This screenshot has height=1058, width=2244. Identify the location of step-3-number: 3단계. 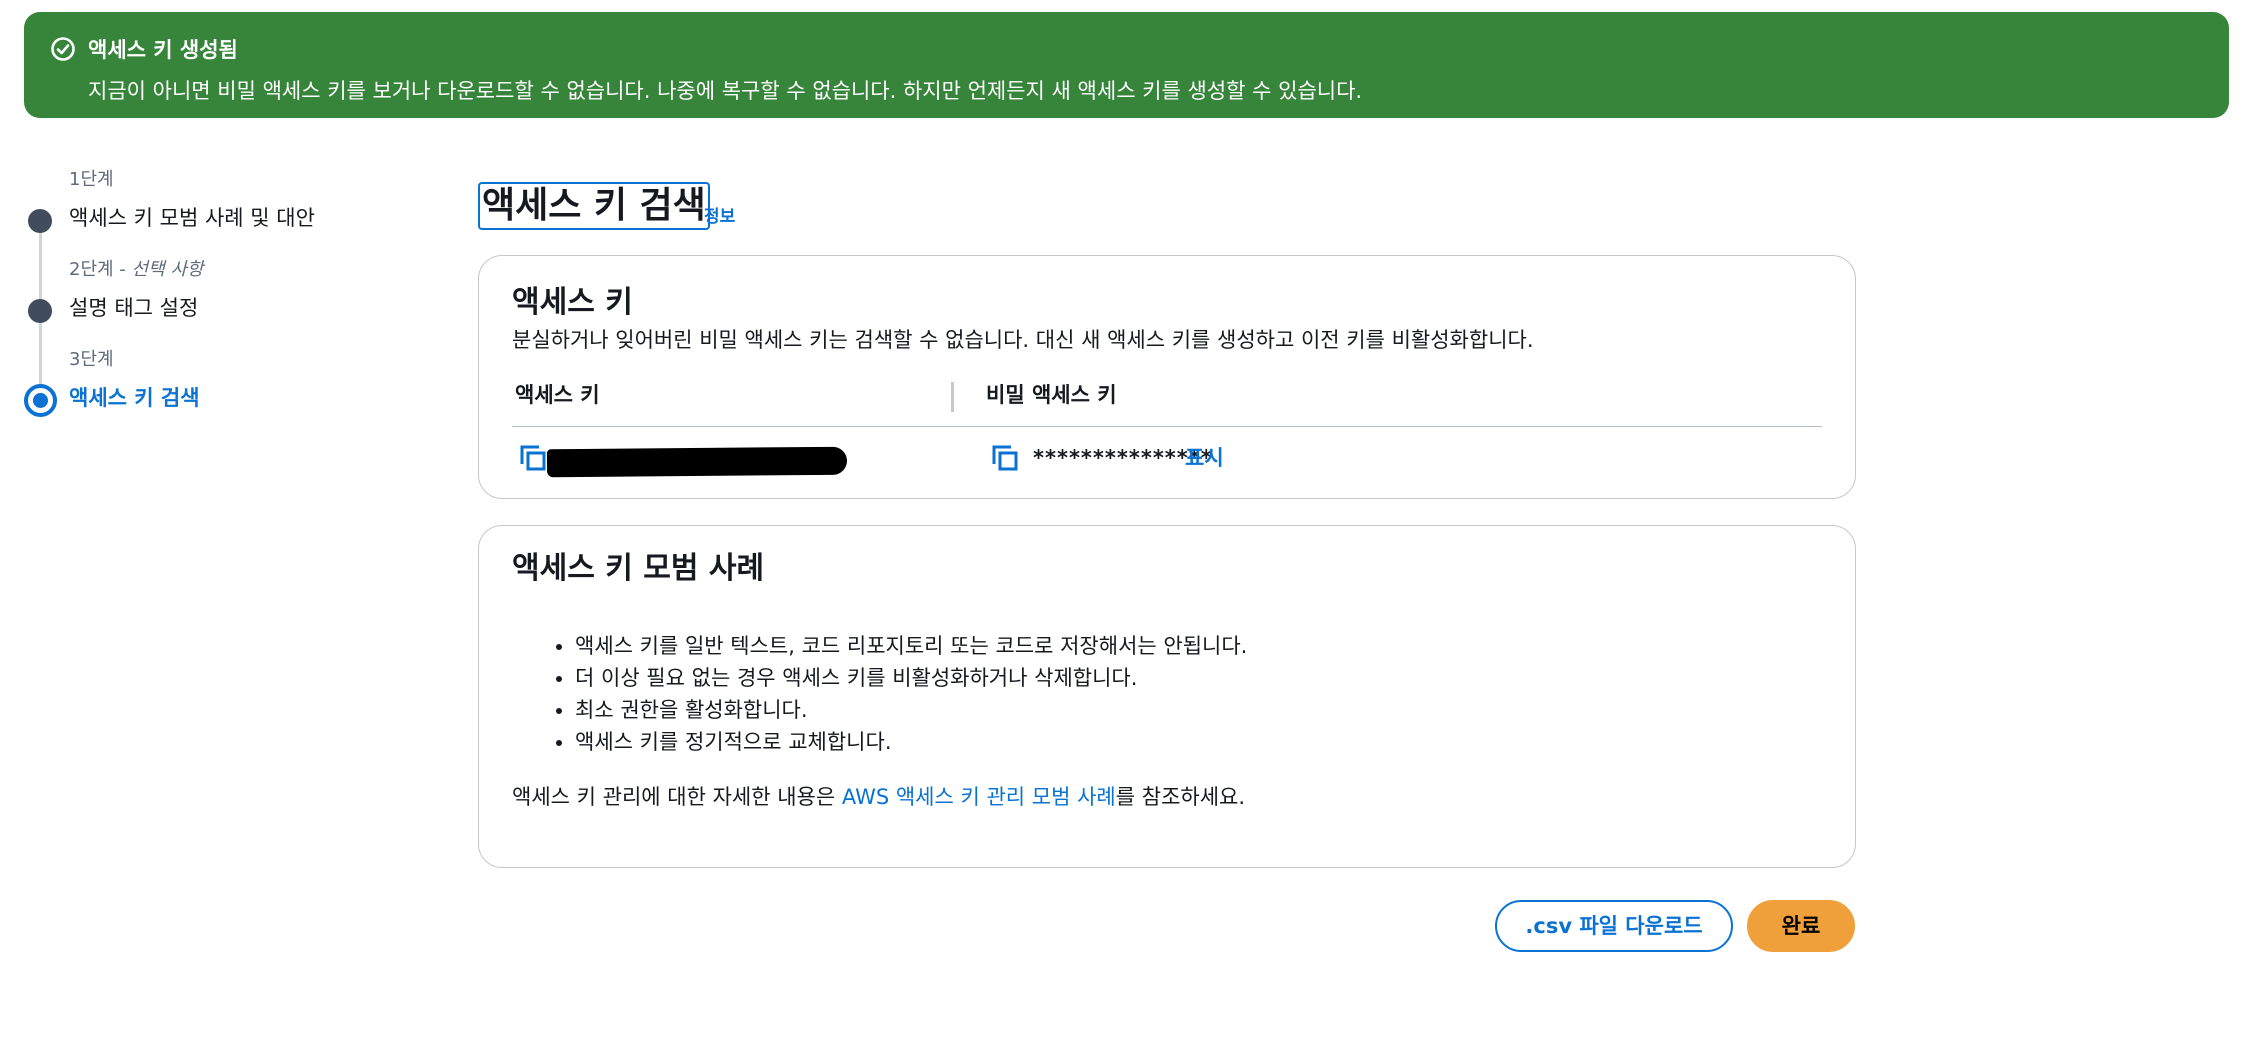
(91, 359).